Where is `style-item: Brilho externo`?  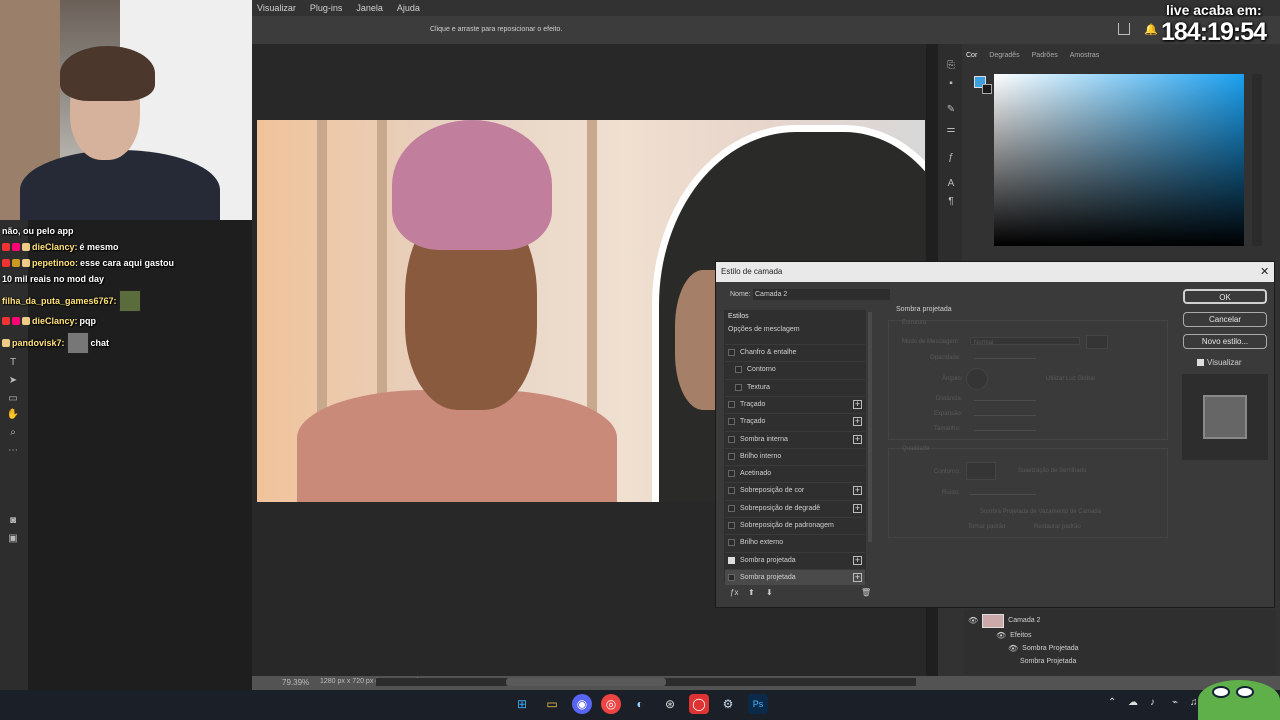 style-item: Brilho externo is located at coordinates (795, 542).